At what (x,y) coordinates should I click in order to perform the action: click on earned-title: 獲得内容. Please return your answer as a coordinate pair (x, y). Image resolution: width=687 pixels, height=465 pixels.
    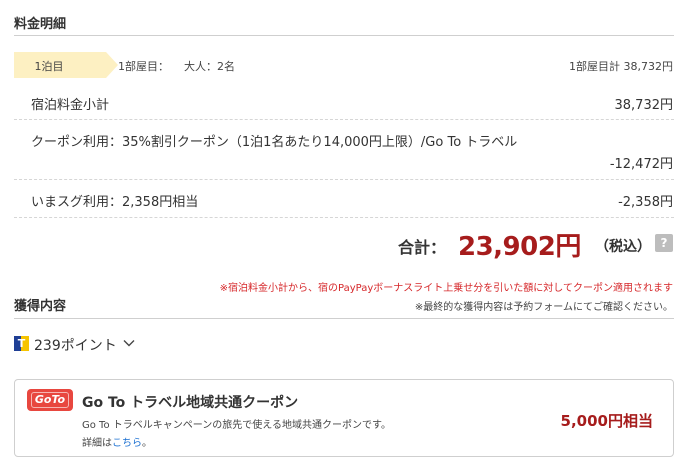
    Looking at the image, I should click on (40, 306).